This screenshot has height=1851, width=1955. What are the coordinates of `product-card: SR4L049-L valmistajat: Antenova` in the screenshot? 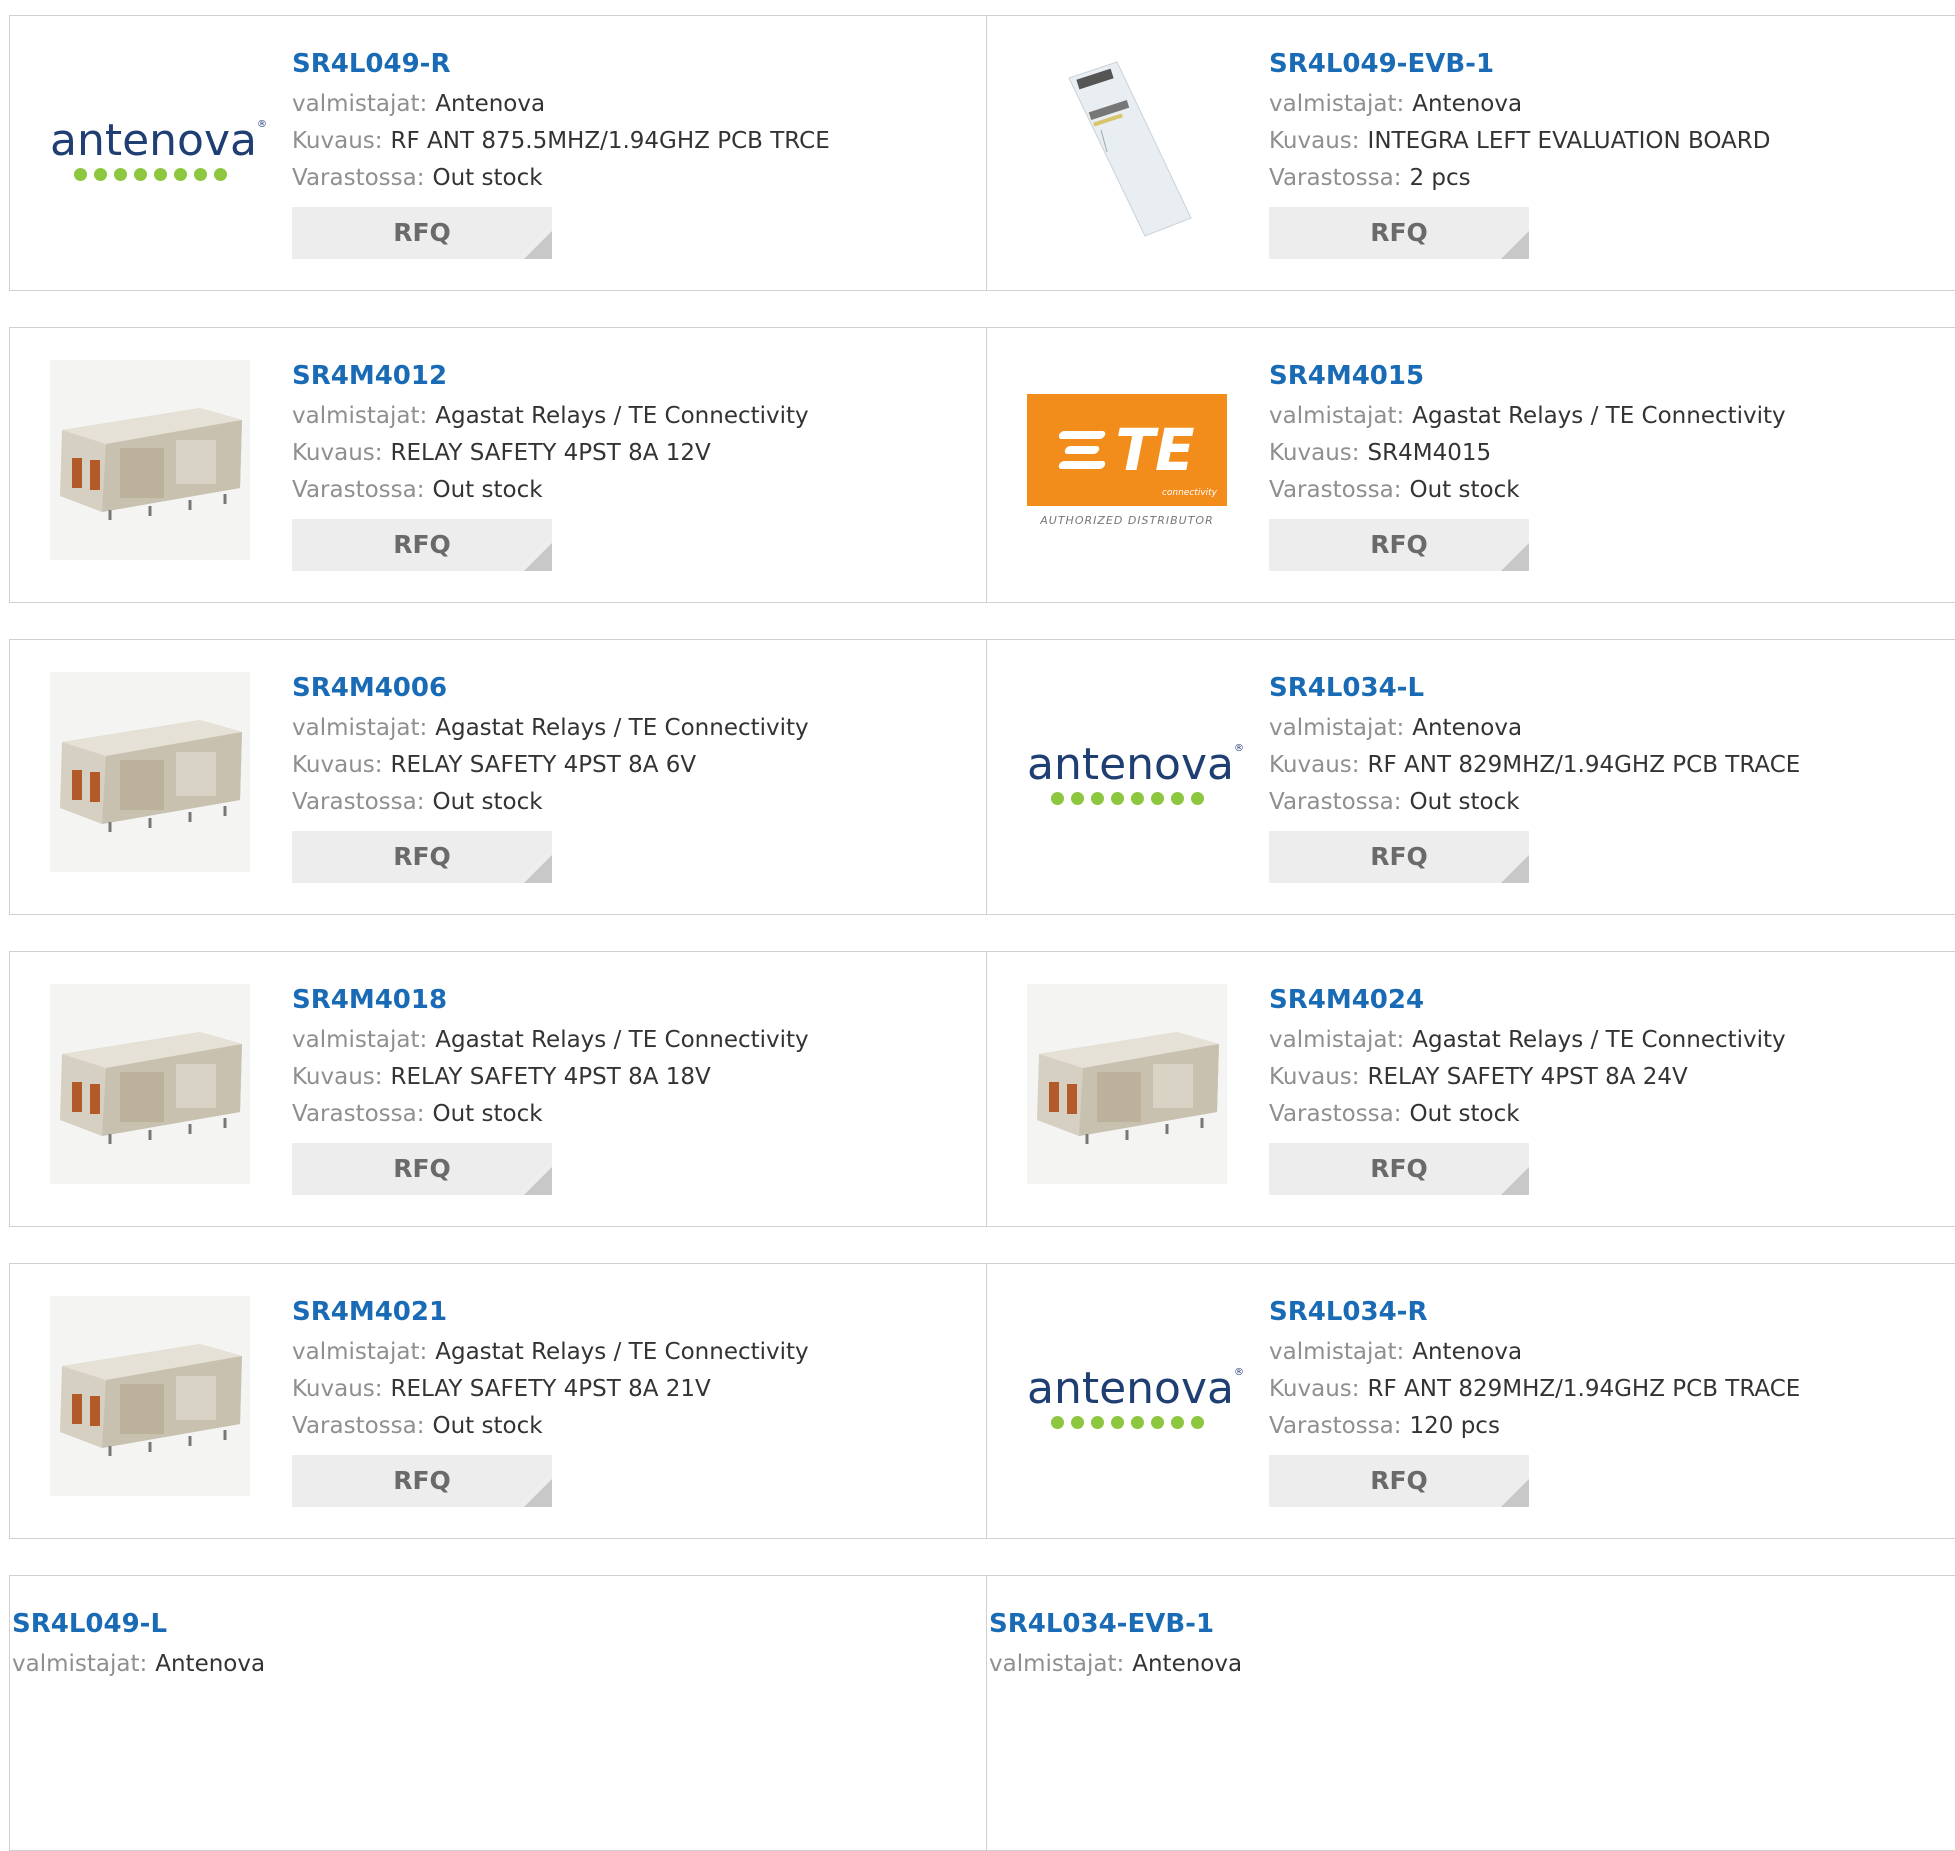 It's located at (498, 1713).